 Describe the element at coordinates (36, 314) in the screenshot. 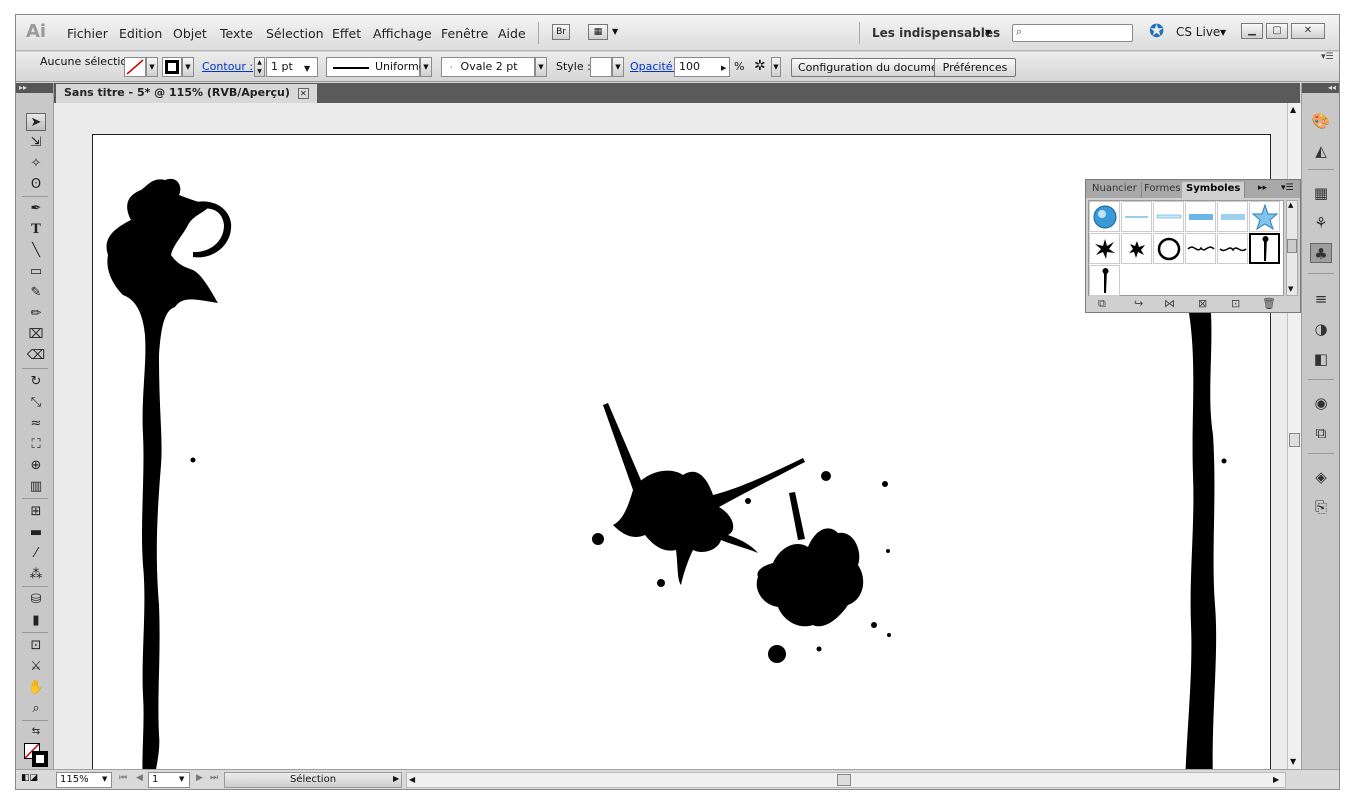

I see `pencil-tool-icon: ✏` at that location.